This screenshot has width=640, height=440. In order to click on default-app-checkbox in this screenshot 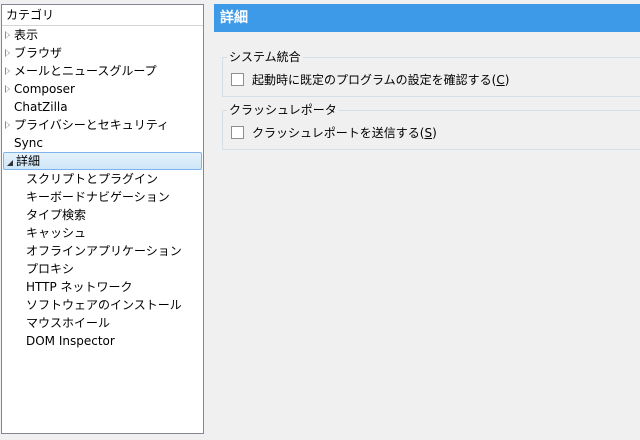, I will do `click(237, 79)`.